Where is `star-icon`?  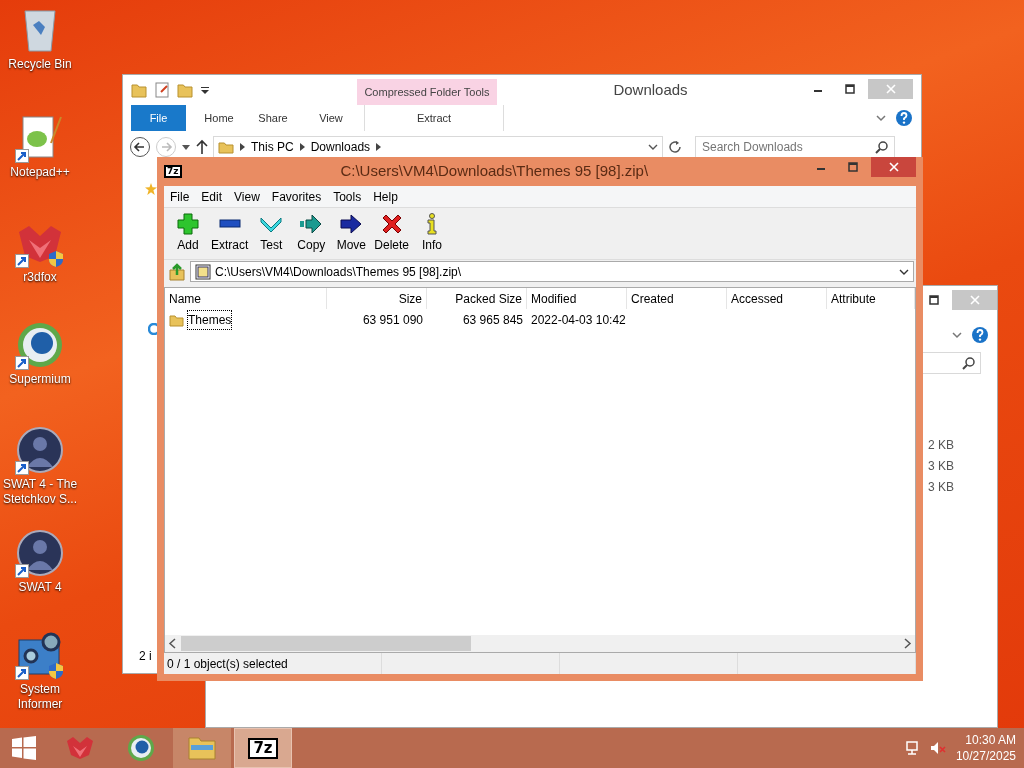 star-icon is located at coordinates (151, 189).